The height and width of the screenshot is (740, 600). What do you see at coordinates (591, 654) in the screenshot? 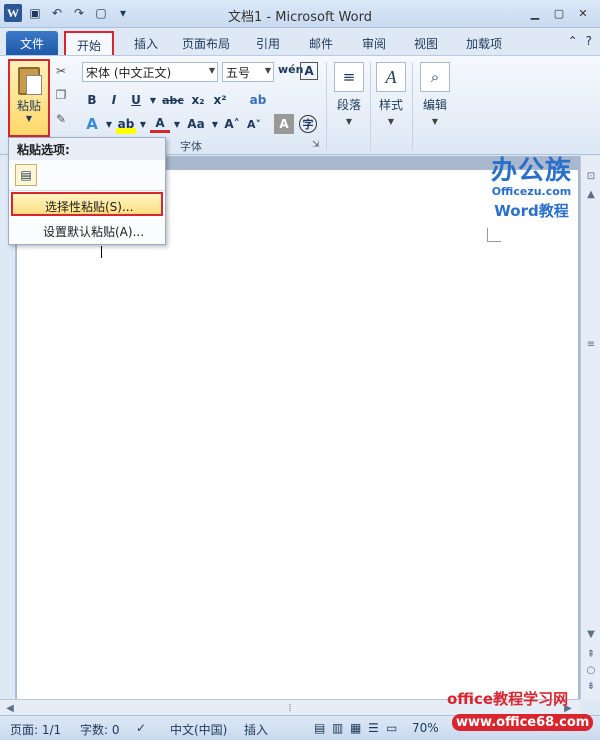
I see `previous-page-icon: ⇞` at bounding box center [591, 654].